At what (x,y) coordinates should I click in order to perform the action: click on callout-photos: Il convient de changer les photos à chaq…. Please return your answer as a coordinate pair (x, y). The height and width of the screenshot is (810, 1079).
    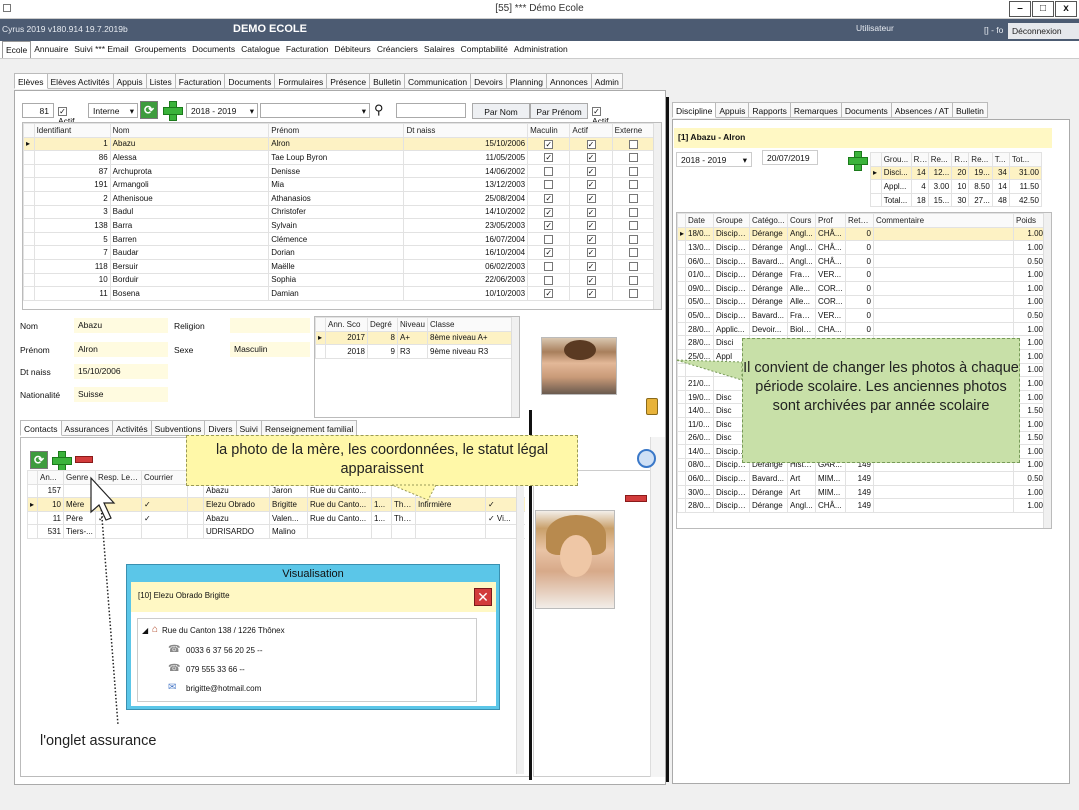
    Looking at the image, I should click on (881, 400).